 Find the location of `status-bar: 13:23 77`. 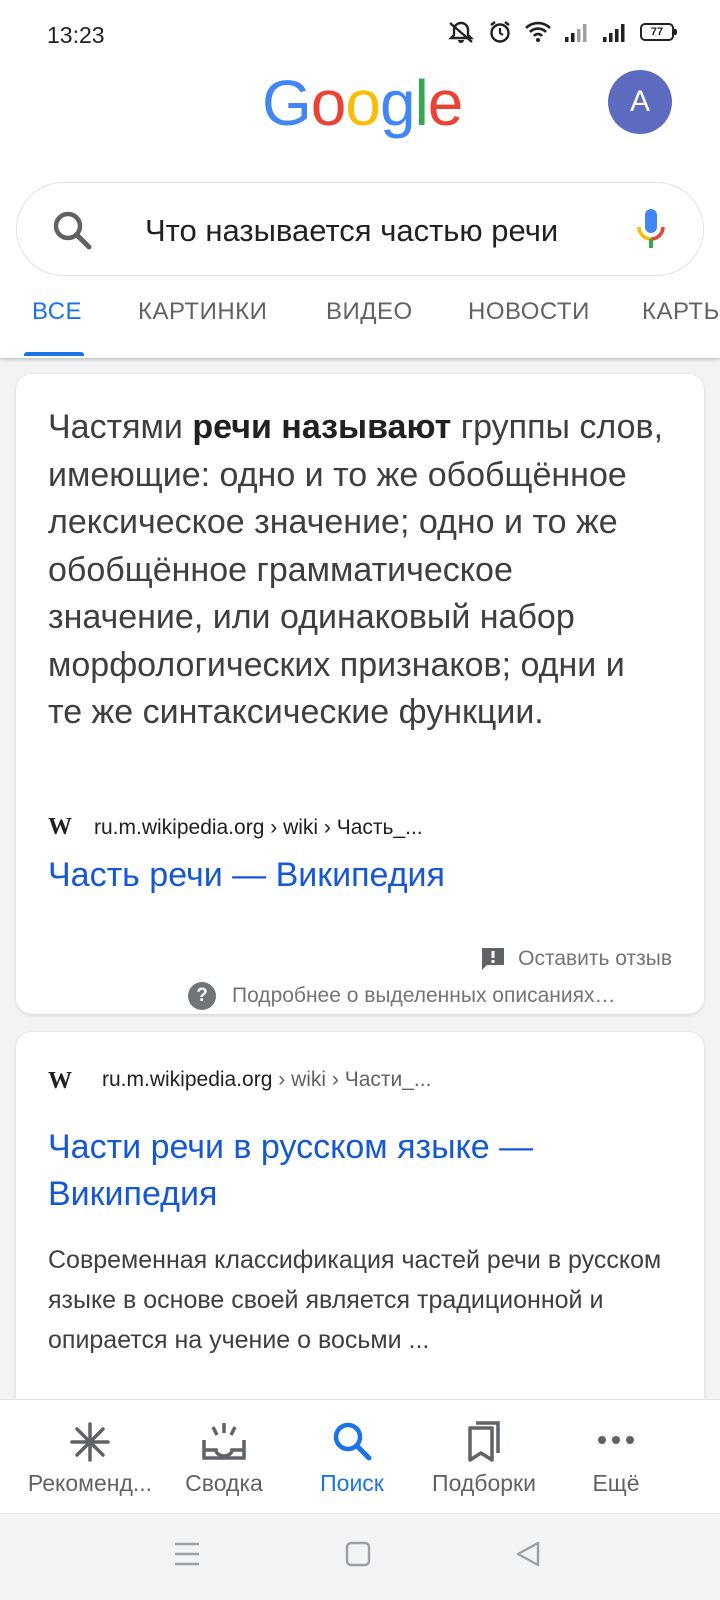

status-bar: 13:23 77 is located at coordinates (360, 31).